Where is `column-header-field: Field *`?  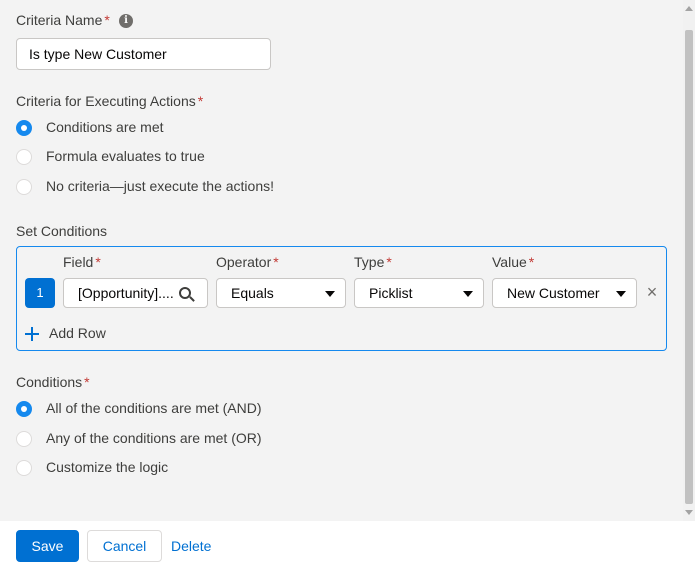
column-header-field: Field * is located at coordinates (82, 262).